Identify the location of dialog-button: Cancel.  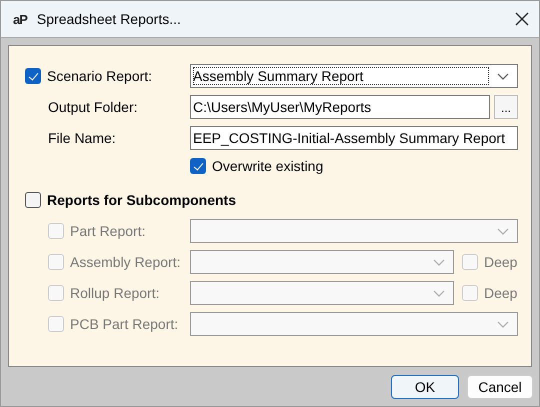
(500, 386).